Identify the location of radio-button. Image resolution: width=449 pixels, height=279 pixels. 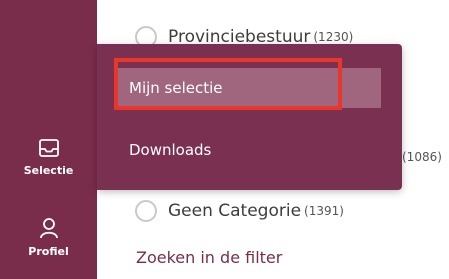
(146, 211).